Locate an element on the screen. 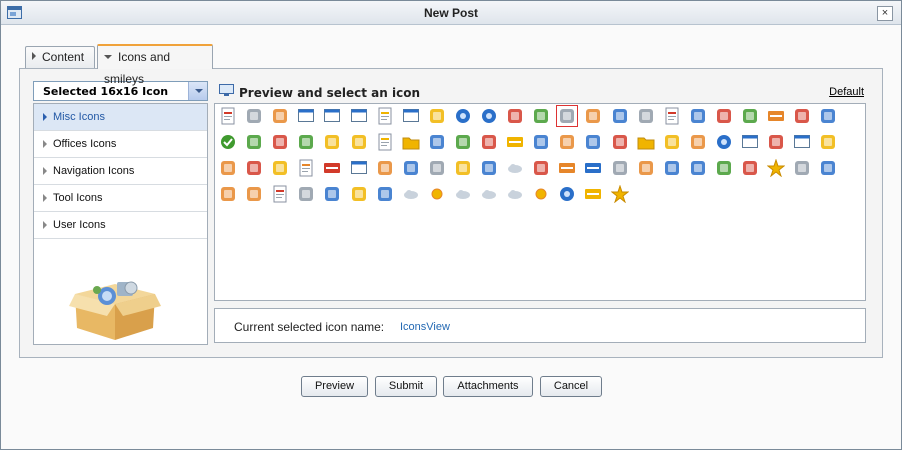 The width and height of the screenshot is (902, 450). new-icon is located at coordinates (332, 168).